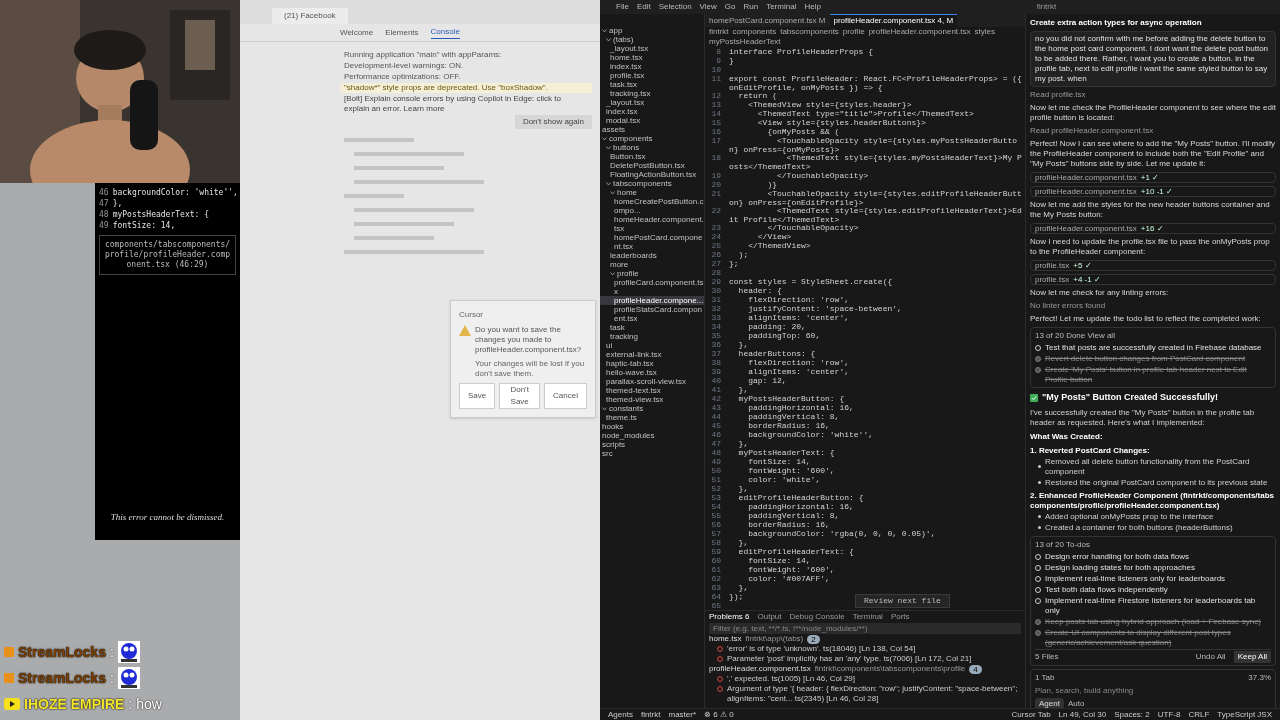  I want to click on files-summary: 5 Files, so click(1047, 656).